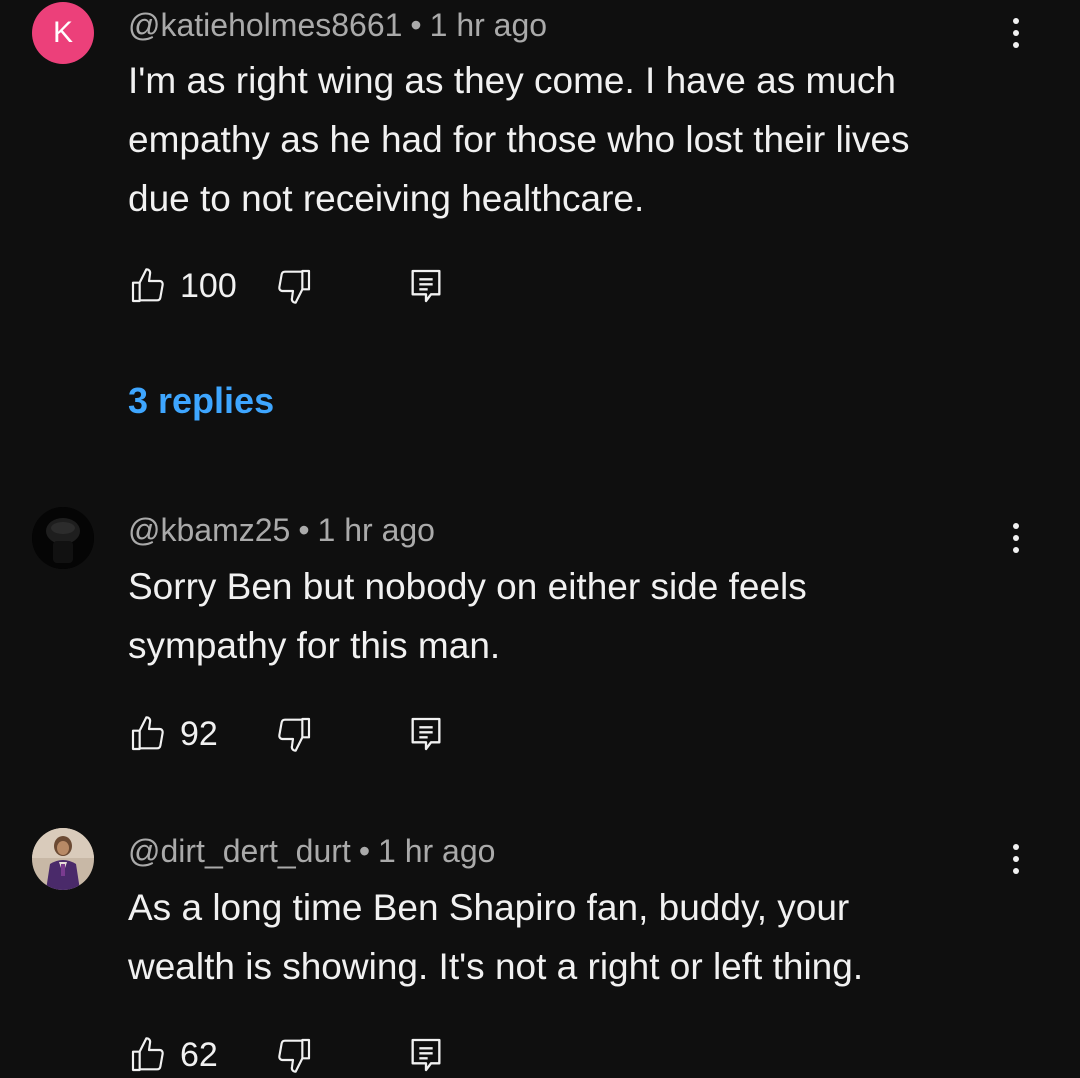 The image size is (1080, 1078). I want to click on comment-meta: @katieholmes8661 • 1 hr ago, so click(337, 25).